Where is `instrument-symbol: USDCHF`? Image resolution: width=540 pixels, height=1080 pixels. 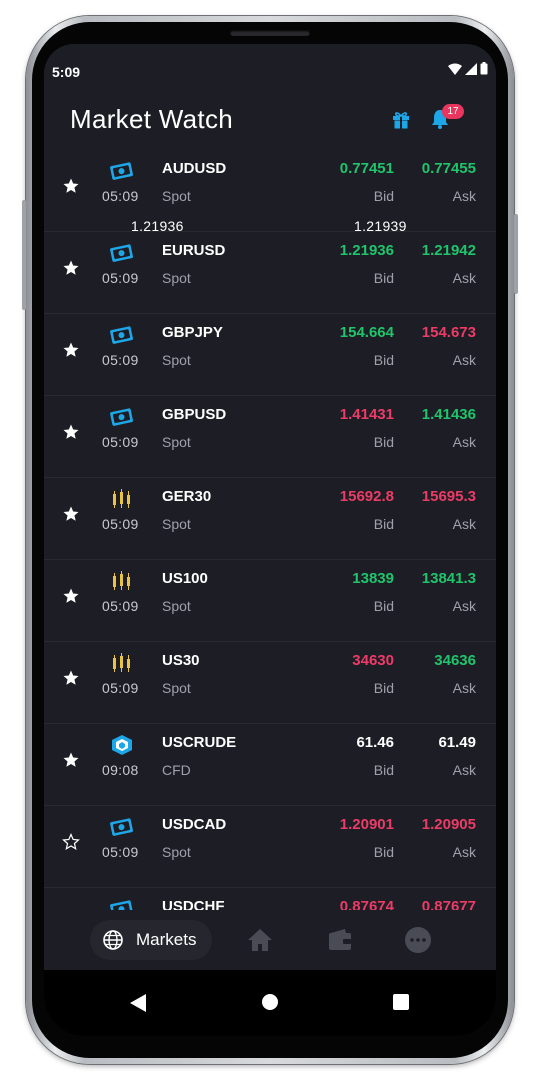
instrument-symbol: USDCHF is located at coordinates (193, 904).